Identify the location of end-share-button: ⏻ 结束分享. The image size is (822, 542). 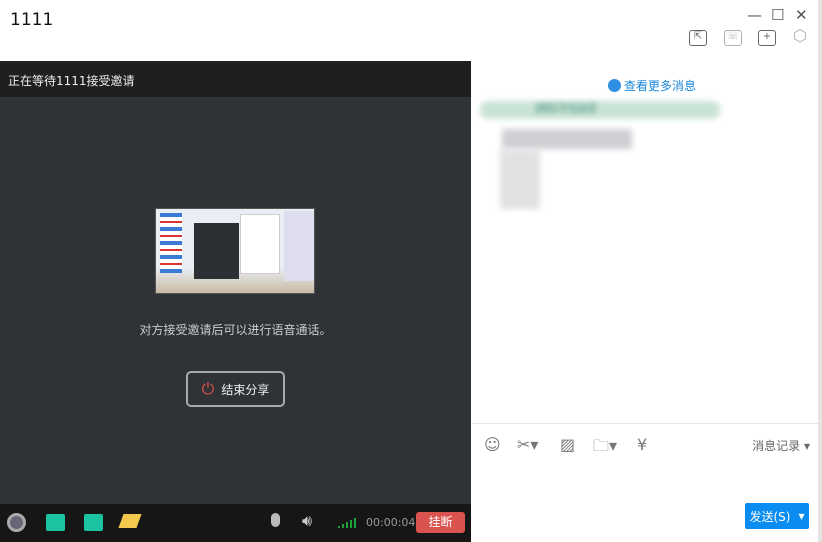
(235, 389).